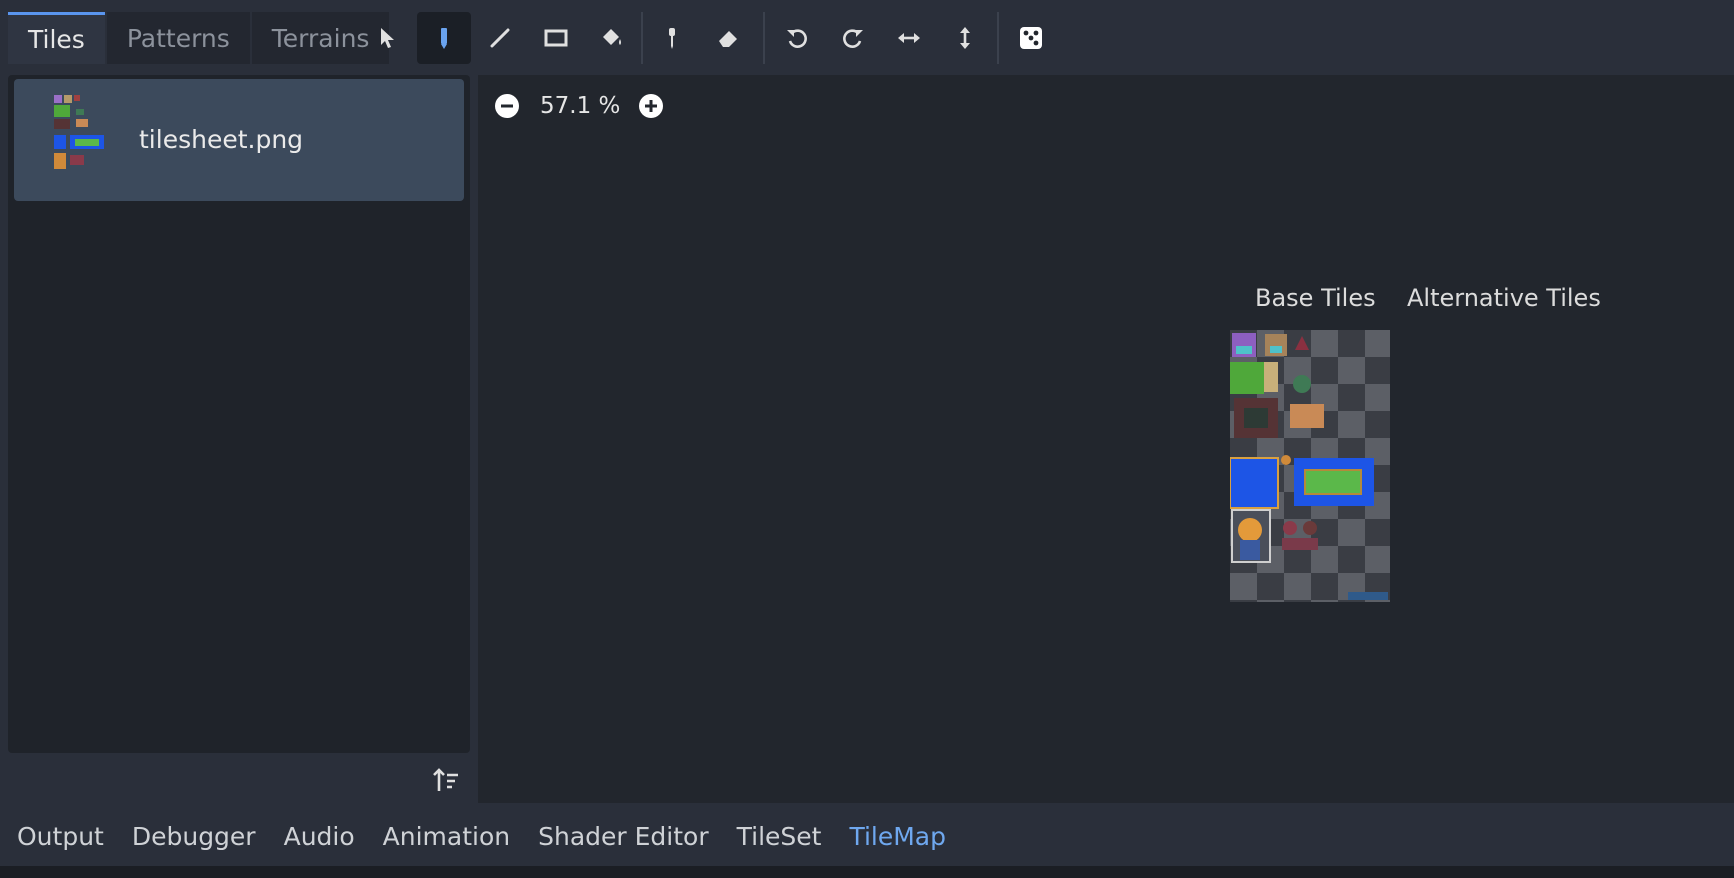 This screenshot has height=878, width=1734. I want to click on zoom-out-button, so click(507, 106).